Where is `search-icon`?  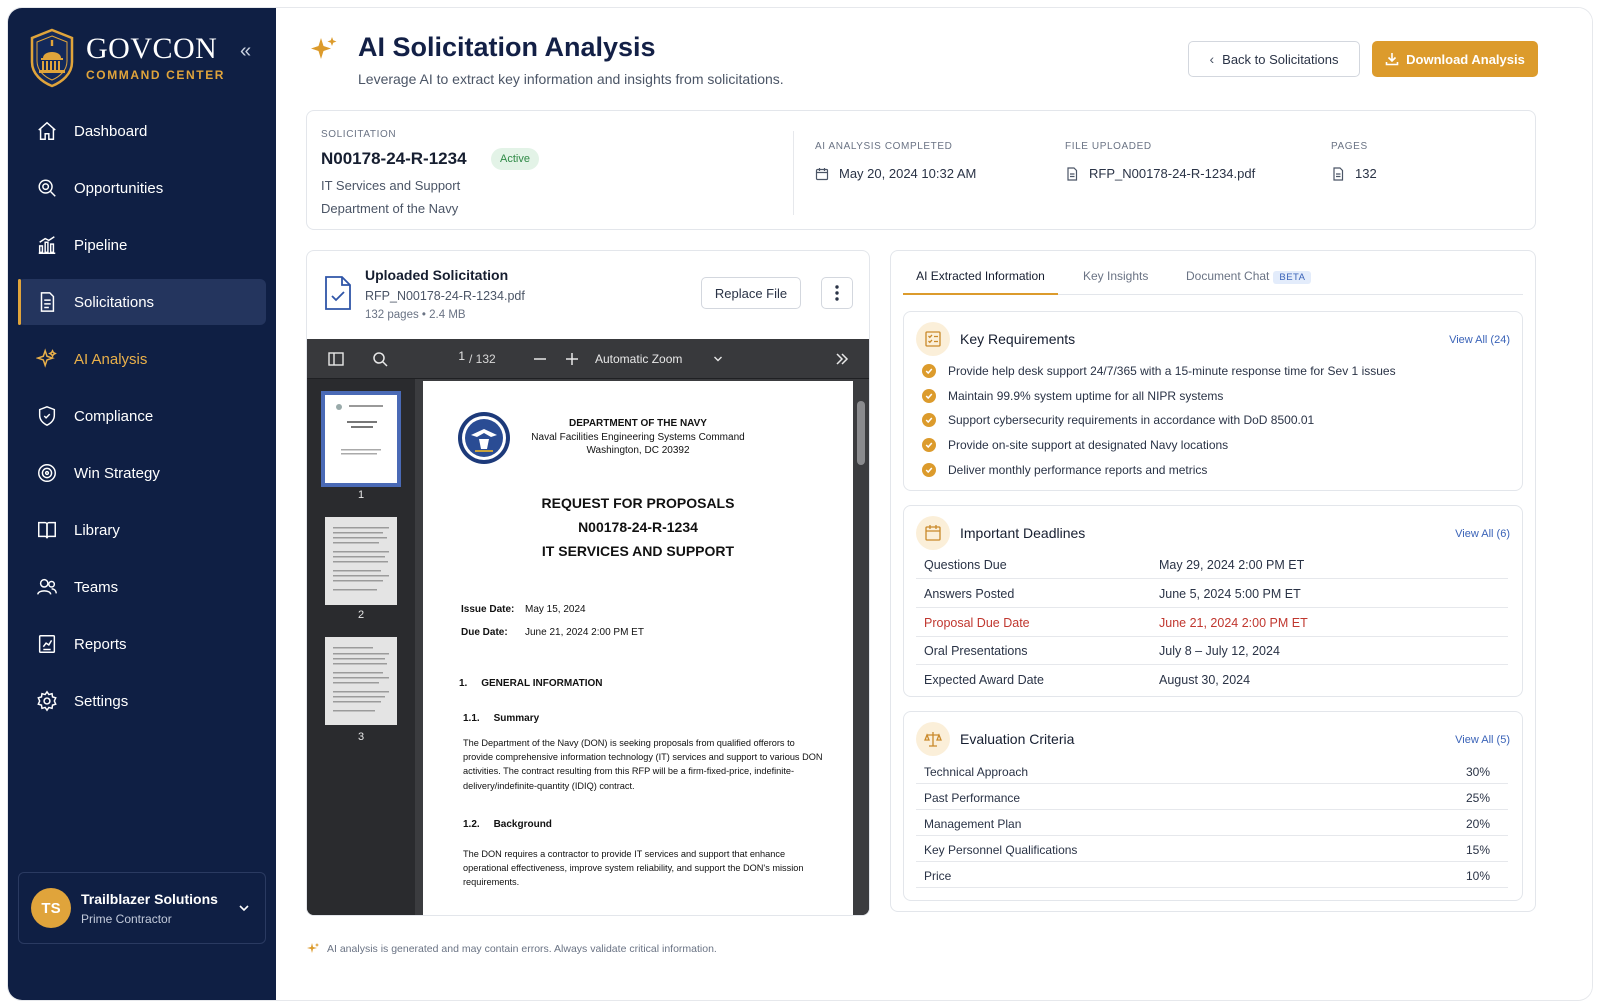
search-icon is located at coordinates (380, 359).